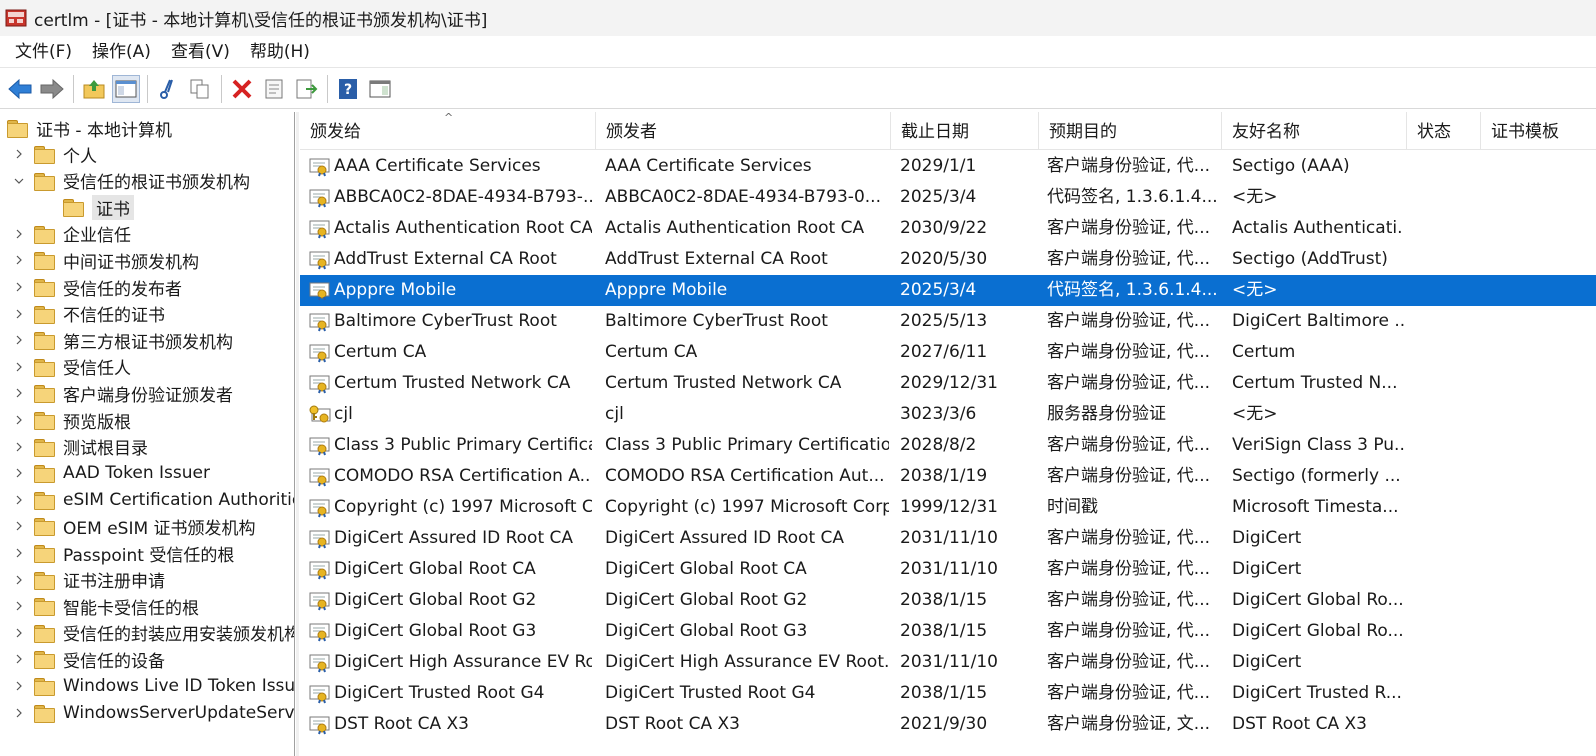 Image resolution: width=1596 pixels, height=756 pixels. What do you see at coordinates (743, 131) in the screenshot?
I see `column-header-issuer: 颁发者` at bounding box center [743, 131].